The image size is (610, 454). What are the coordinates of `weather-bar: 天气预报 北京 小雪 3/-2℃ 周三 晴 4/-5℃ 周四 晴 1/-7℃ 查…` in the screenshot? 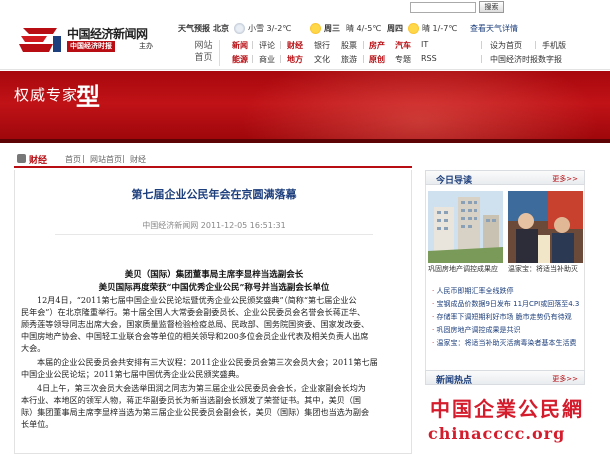 It's located at (394, 29).